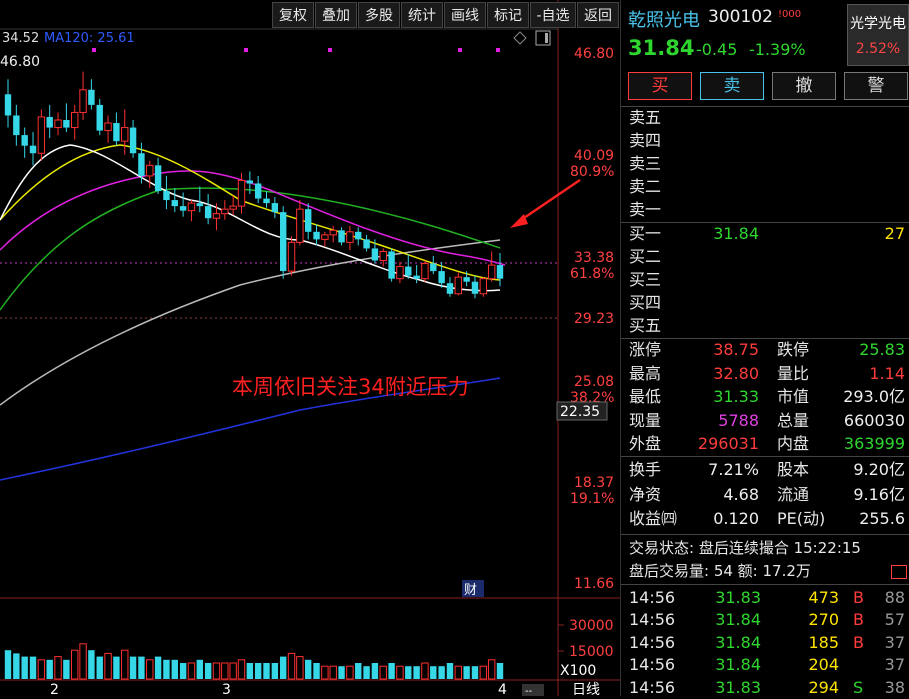 The height and width of the screenshot is (699, 909). Describe the element at coordinates (336, 15) in the screenshot. I see `toolbar-button-diejia: 叠加` at that location.